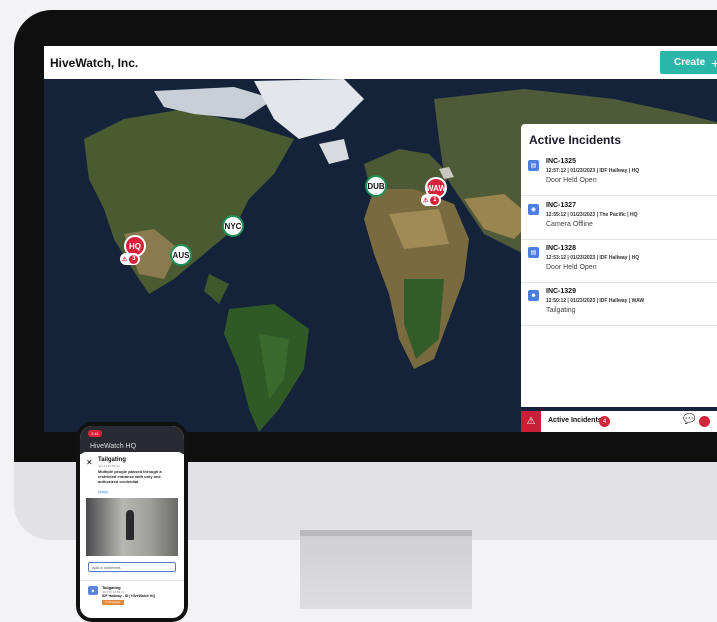 The width and height of the screenshot is (717, 622). I want to click on site-code: DUB, so click(376, 186).